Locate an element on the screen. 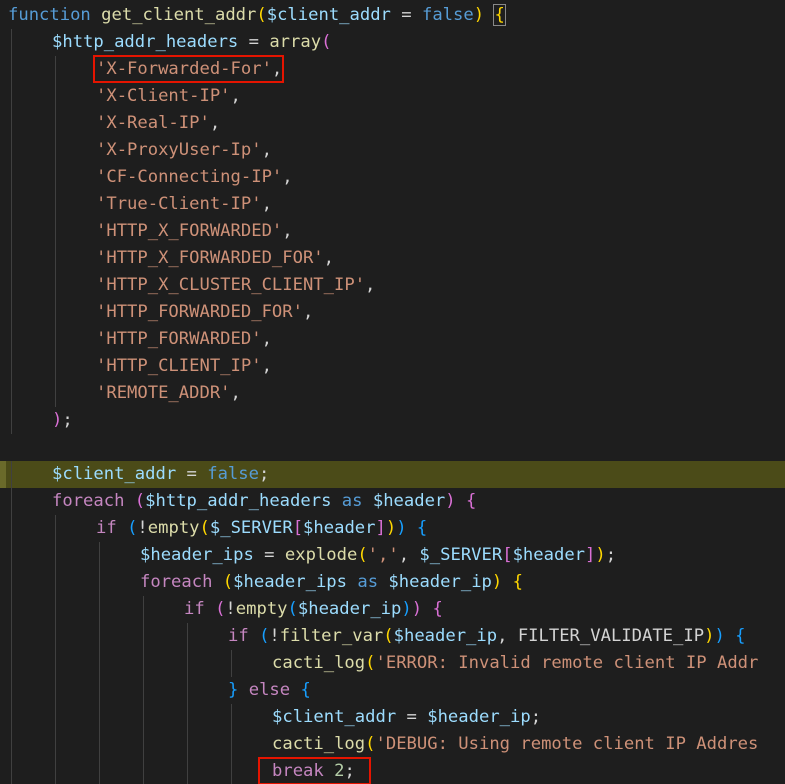  code-line: $http_addr_headers = array( is located at coordinates (392, 42).